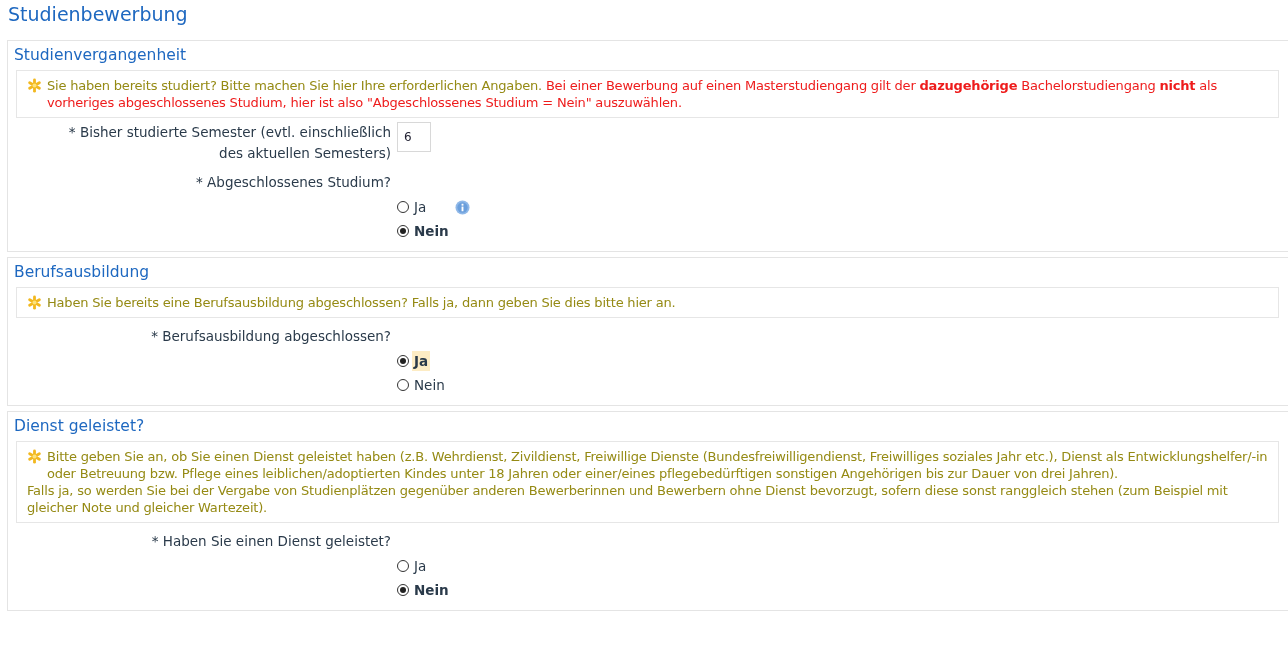  Describe the element at coordinates (414, 137) in the screenshot. I see `number-input: 6` at that location.